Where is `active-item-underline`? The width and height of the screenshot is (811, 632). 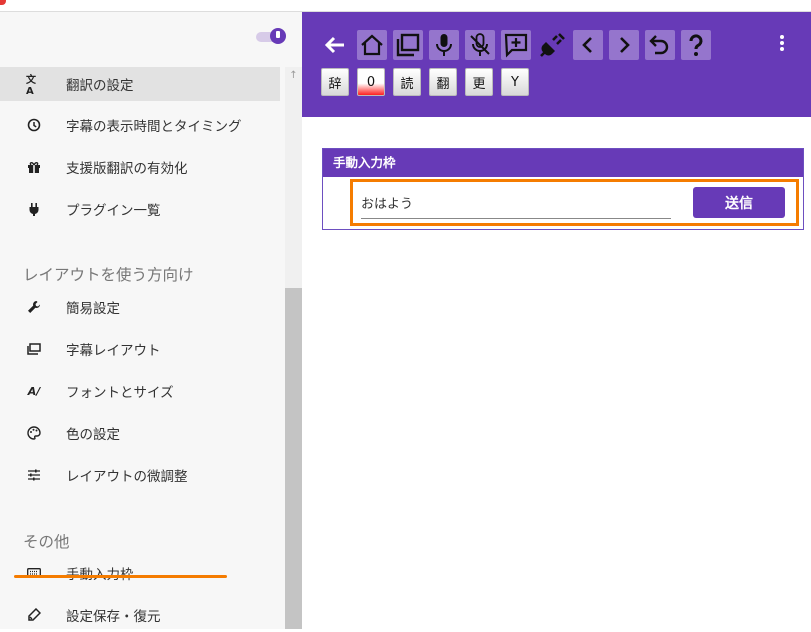 active-item-underline is located at coordinates (120, 576).